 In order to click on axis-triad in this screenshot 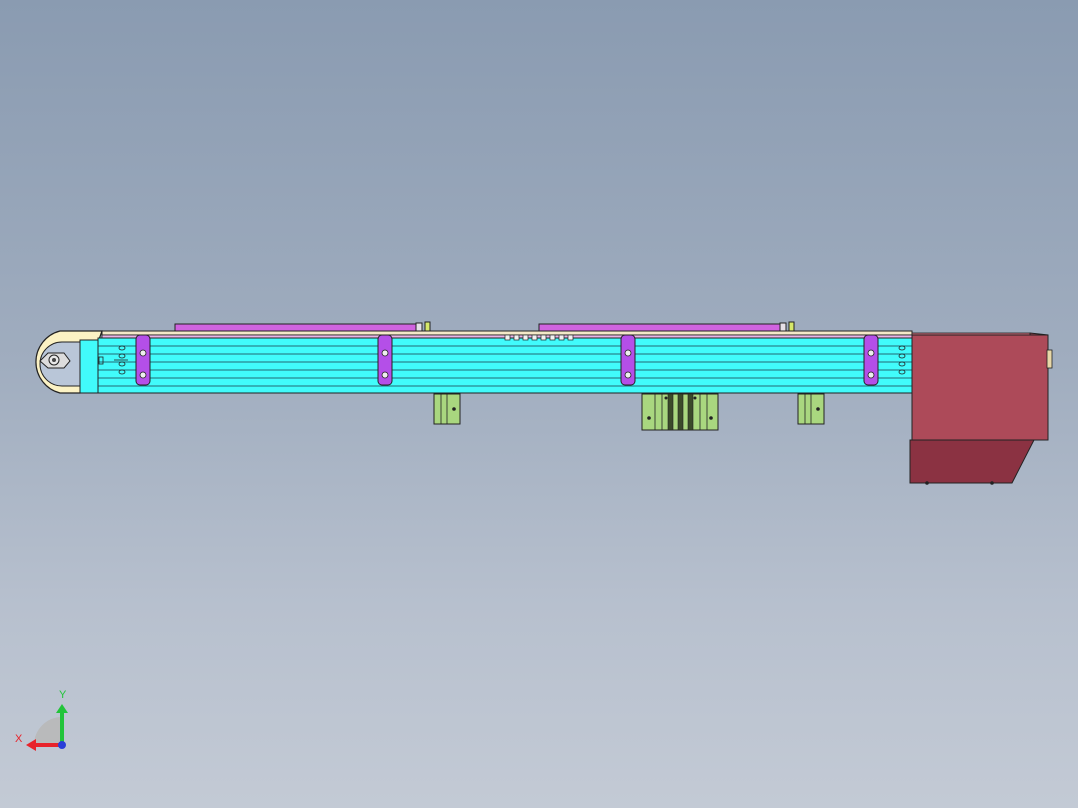, I will do `click(47, 727)`.